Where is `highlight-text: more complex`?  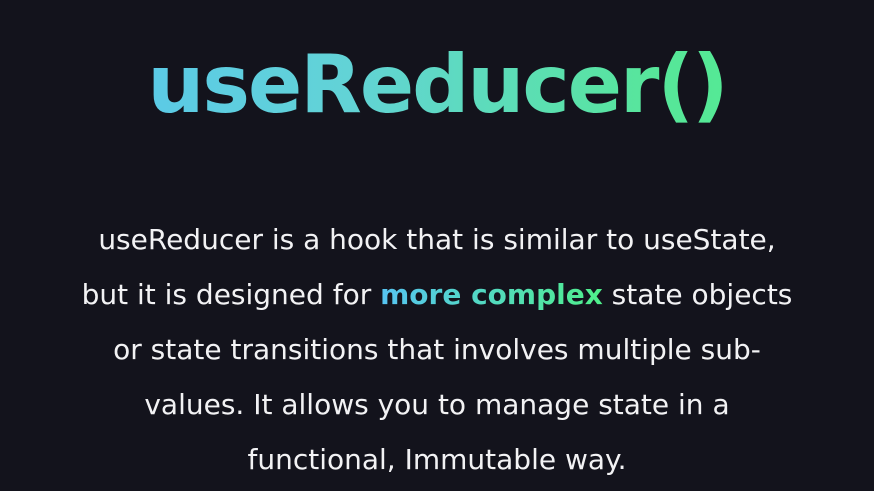
highlight-text: more complex is located at coordinates (491, 294).